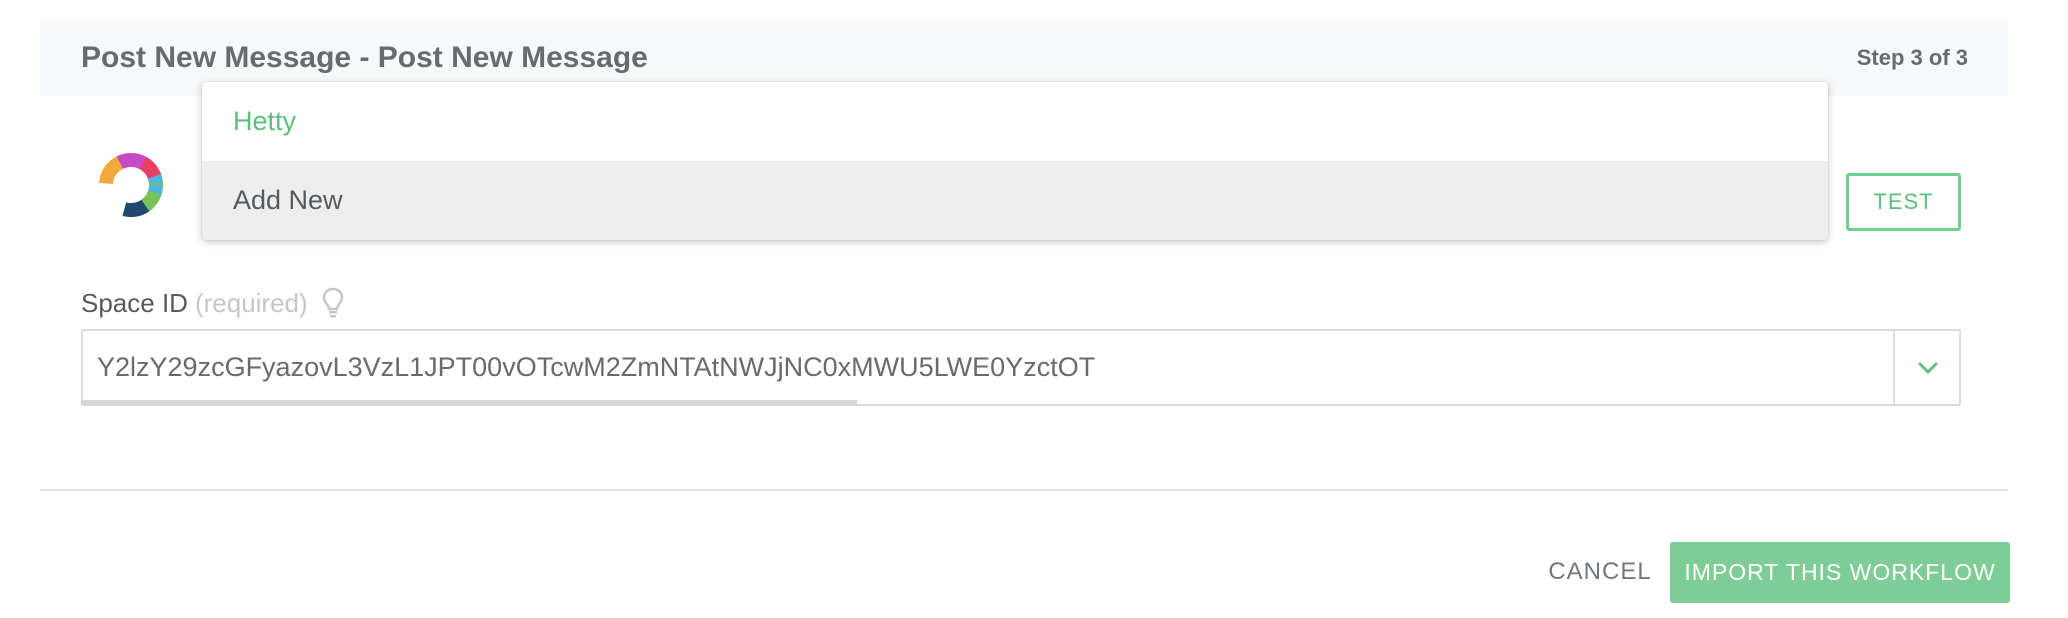 The height and width of the screenshot is (618, 2068). What do you see at coordinates (1903, 202) in the screenshot?
I see `test-button: TEST` at bounding box center [1903, 202].